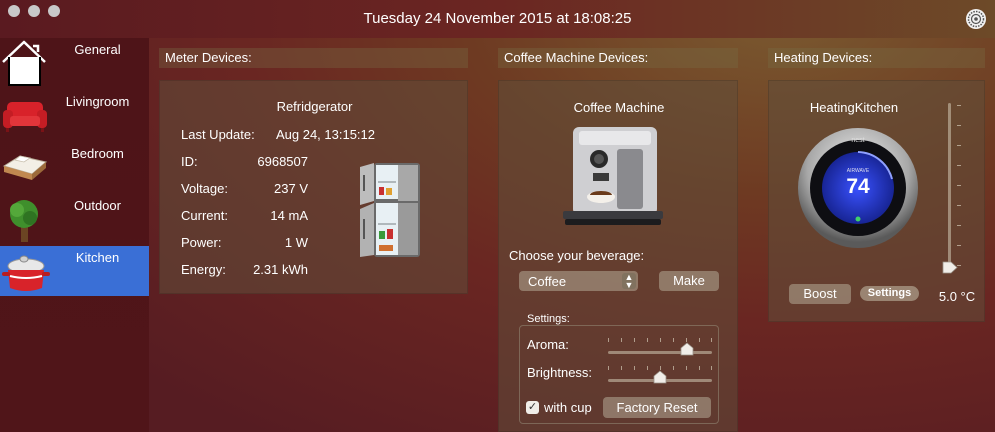  I want to click on thermostat-brand: nest, so click(858, 140).